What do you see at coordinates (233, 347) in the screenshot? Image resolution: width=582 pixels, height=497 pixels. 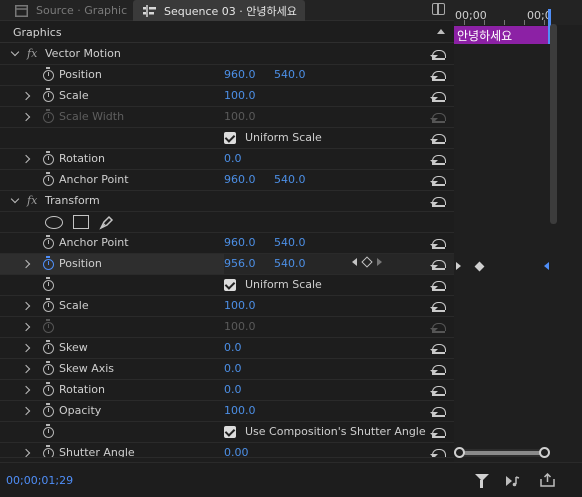 I see `tr-skew-value: 0.0` at bounding box center [233, 347].